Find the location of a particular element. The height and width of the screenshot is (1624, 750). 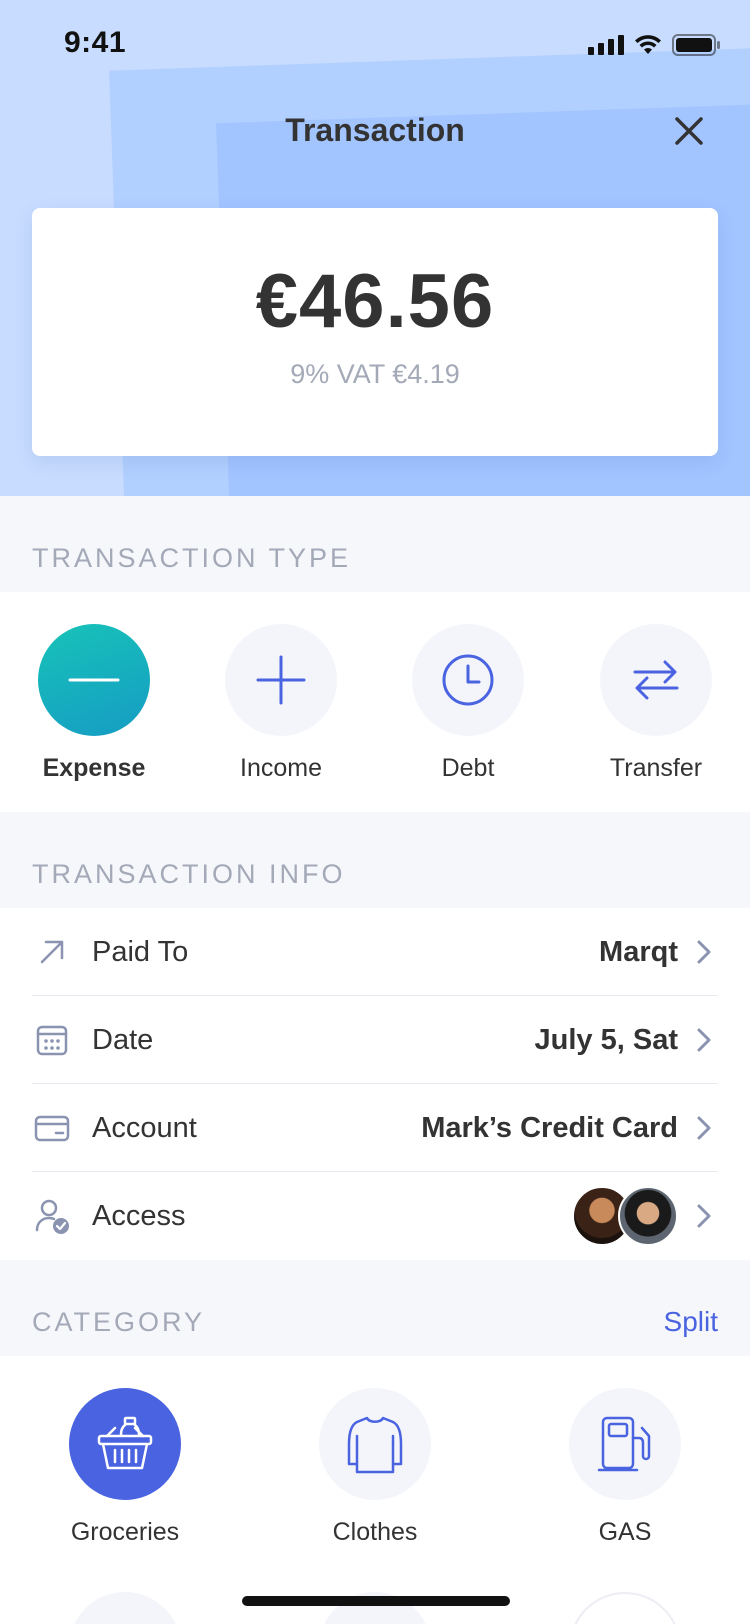

plus-icon is located at coordinates (281, 680).